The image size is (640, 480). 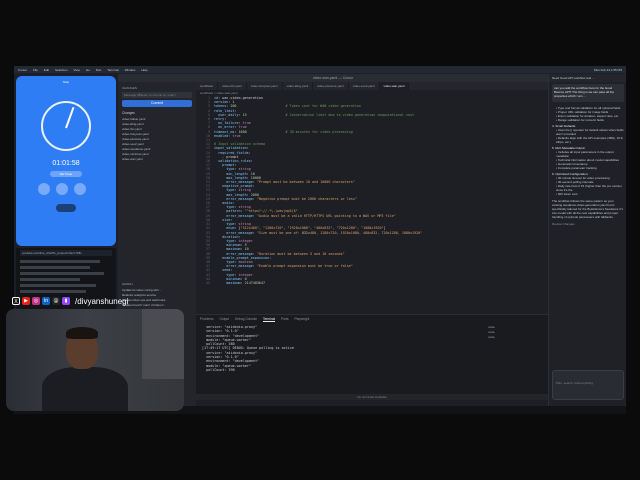 I want to click on chat-input-placeholder: Plan, search, build anything, so click(x=574, y=383).